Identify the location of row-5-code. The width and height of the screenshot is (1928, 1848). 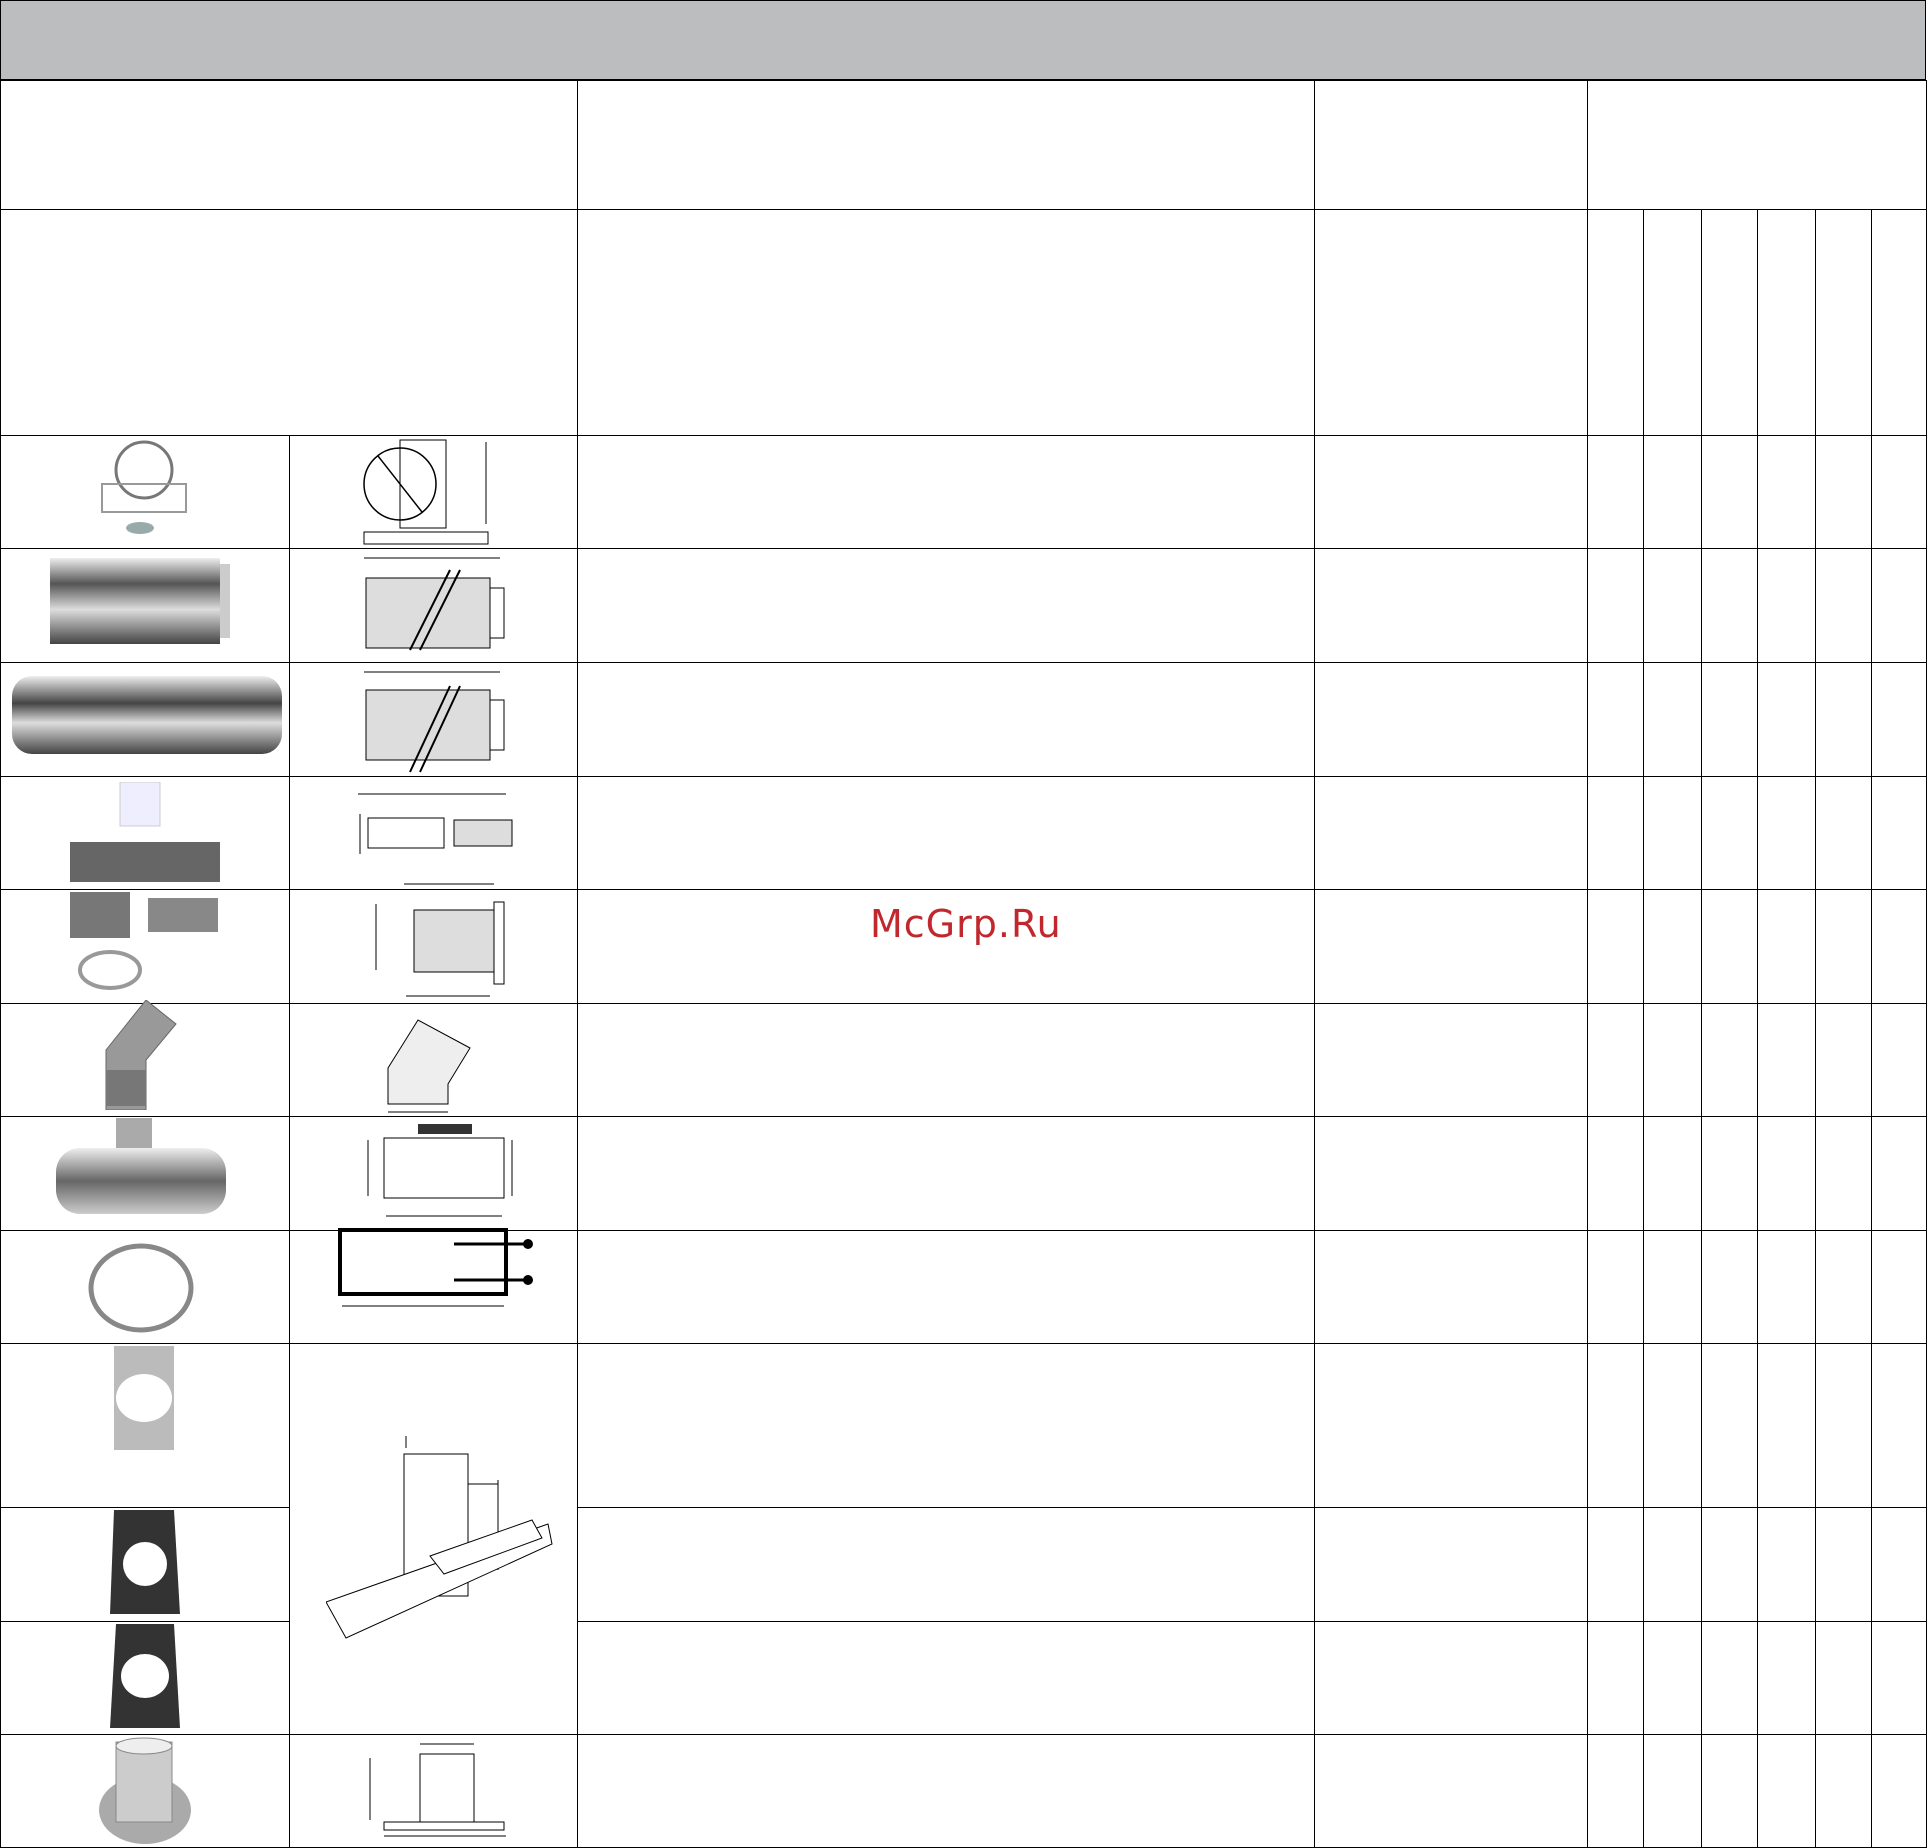
(1451, 946).